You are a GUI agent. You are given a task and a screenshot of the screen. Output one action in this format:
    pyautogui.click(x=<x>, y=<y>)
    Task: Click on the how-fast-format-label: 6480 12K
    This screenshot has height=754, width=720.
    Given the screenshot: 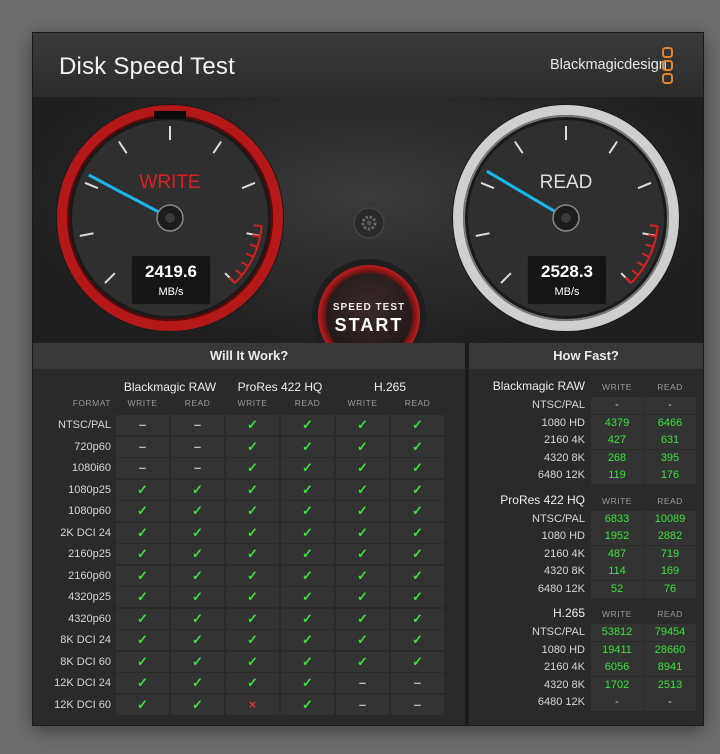 What is the action you would take?
    pyautogui.click(x=561, y=702)
    